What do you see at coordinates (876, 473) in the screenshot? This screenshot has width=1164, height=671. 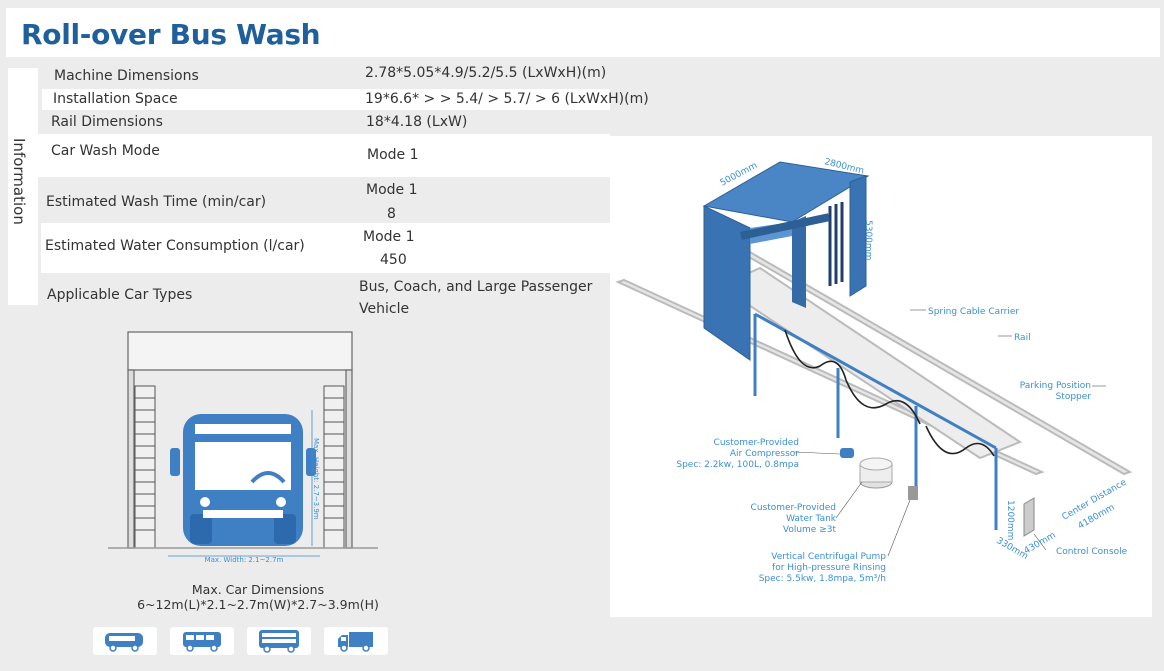 I see `water-tank-icon` at bounding box center [876, 473].